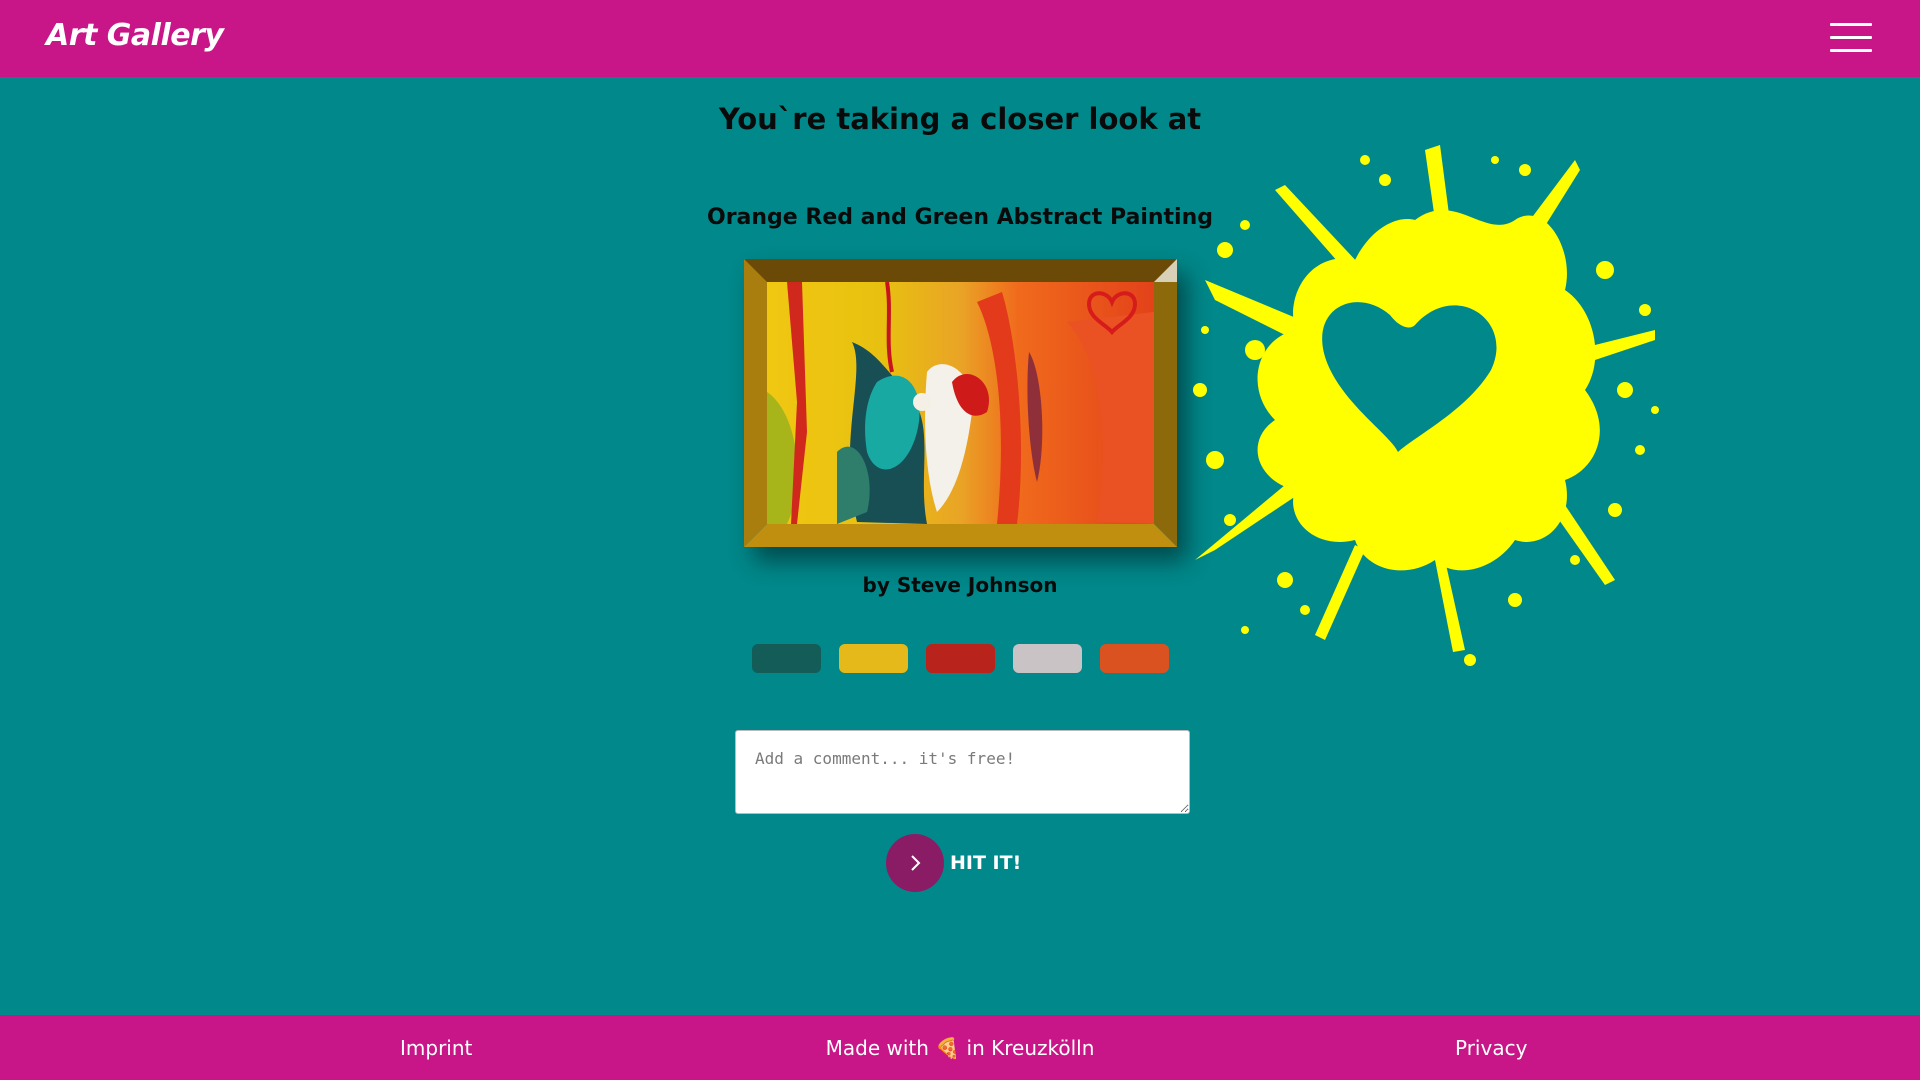  Describe the element at coordinates (960, 38) in the screenshot. I see `top-navigation-bar: Art Gallery` at that location.